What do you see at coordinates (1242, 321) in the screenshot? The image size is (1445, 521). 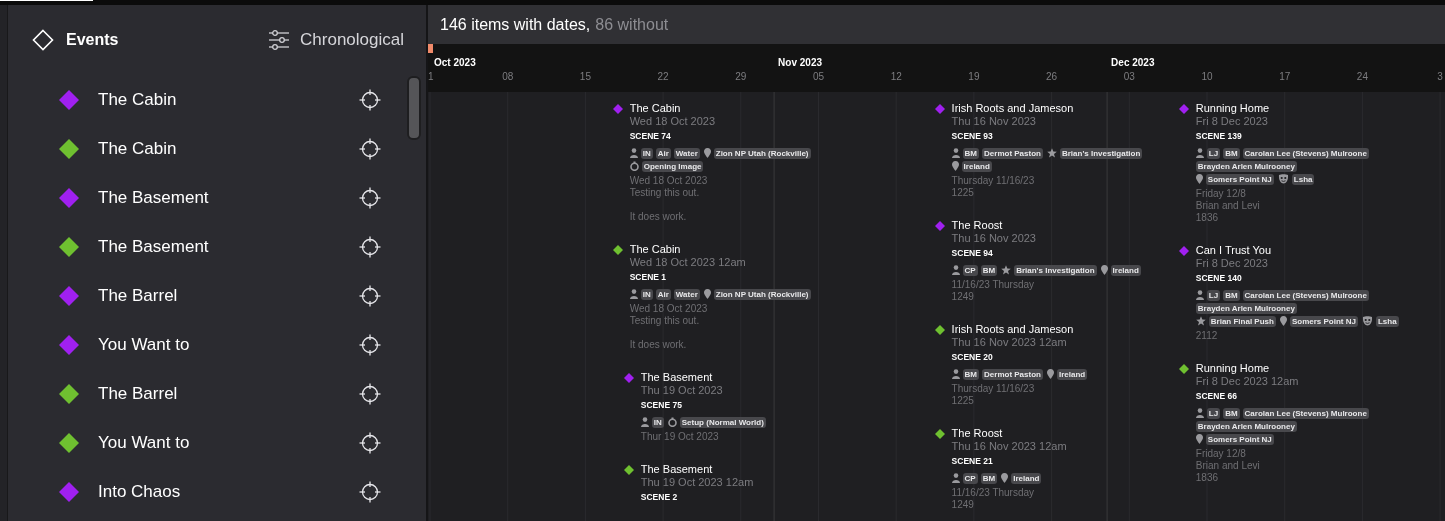 I see `tag-chip: Brian Final Push` at bounding box center [1242, 321].